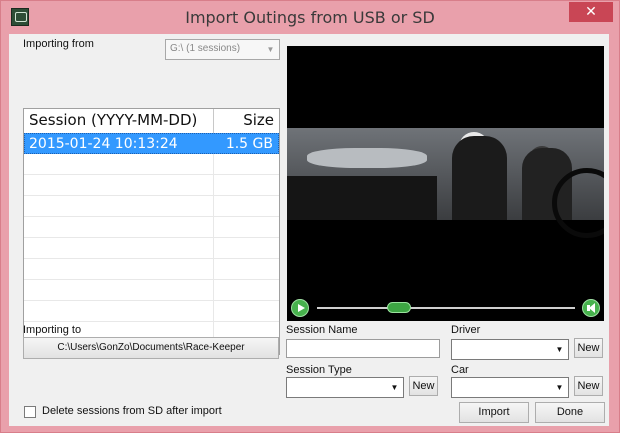 The height and width of the screenshot is (433, 620). Describe the element at coordinates (423, 386) in the screenshot. I see `new-session-type-button: New` at that location.